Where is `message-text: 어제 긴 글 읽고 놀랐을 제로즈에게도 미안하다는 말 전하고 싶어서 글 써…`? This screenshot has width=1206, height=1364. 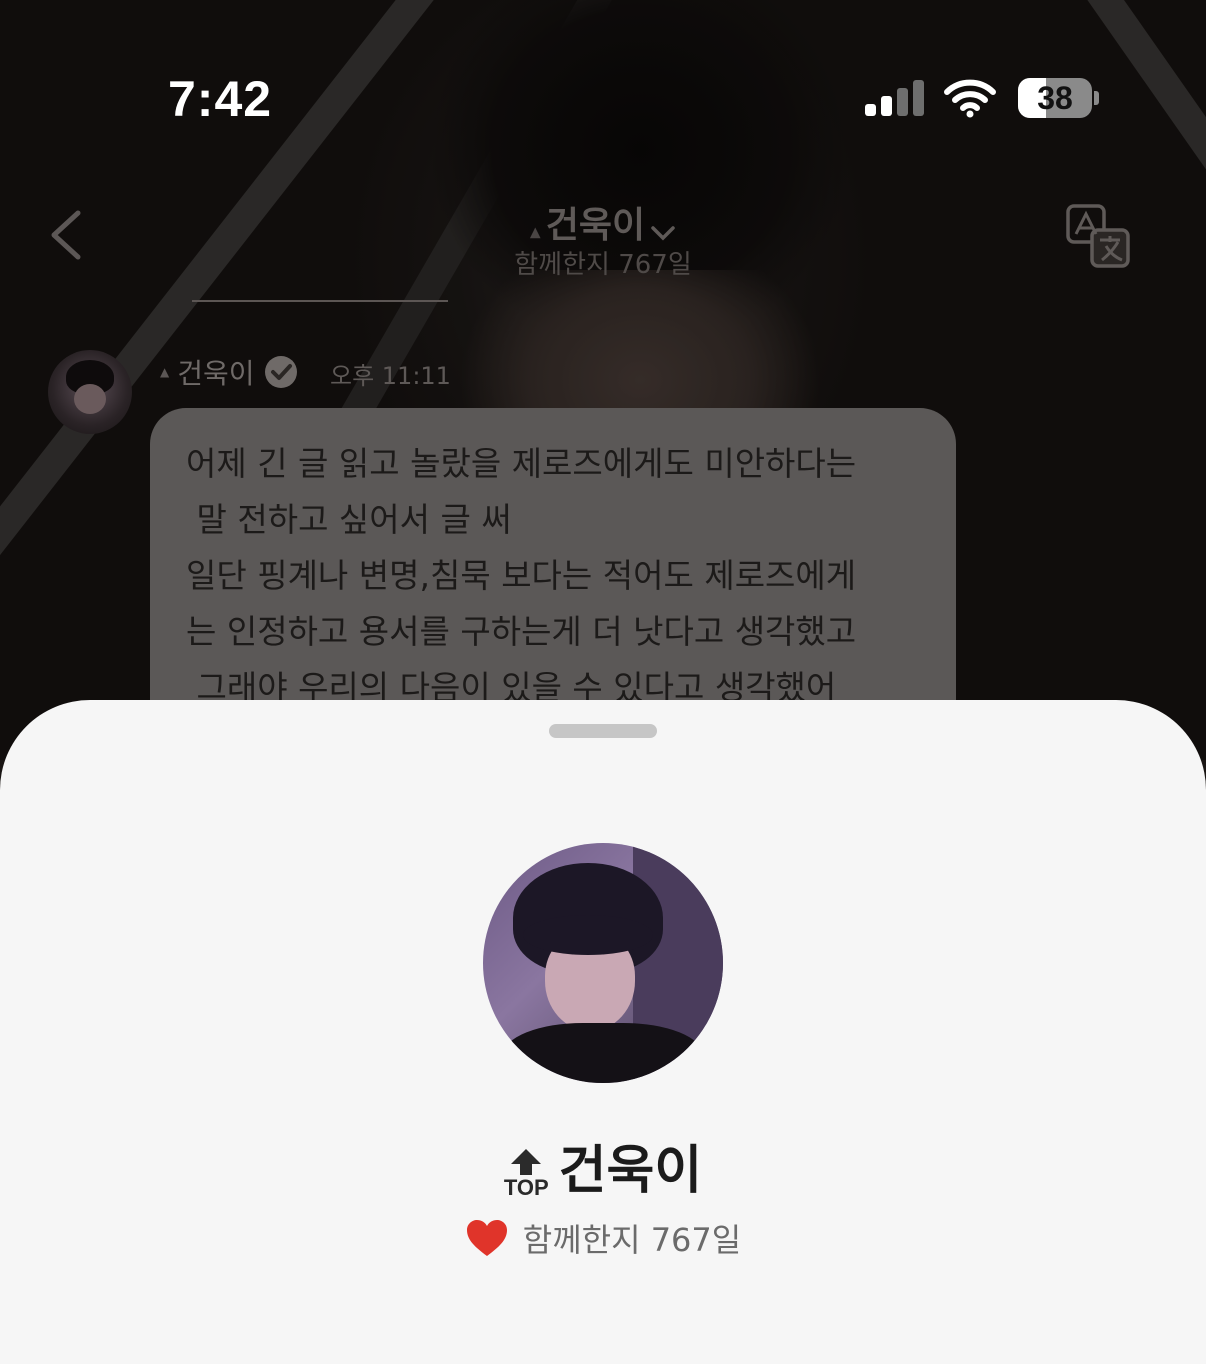 message-text: 어제 긴 글 읽고 놀랐을 제로즈에게도 미안하다는 말 전하고 싶어서 글 써… is located at coordinates (521, 575).